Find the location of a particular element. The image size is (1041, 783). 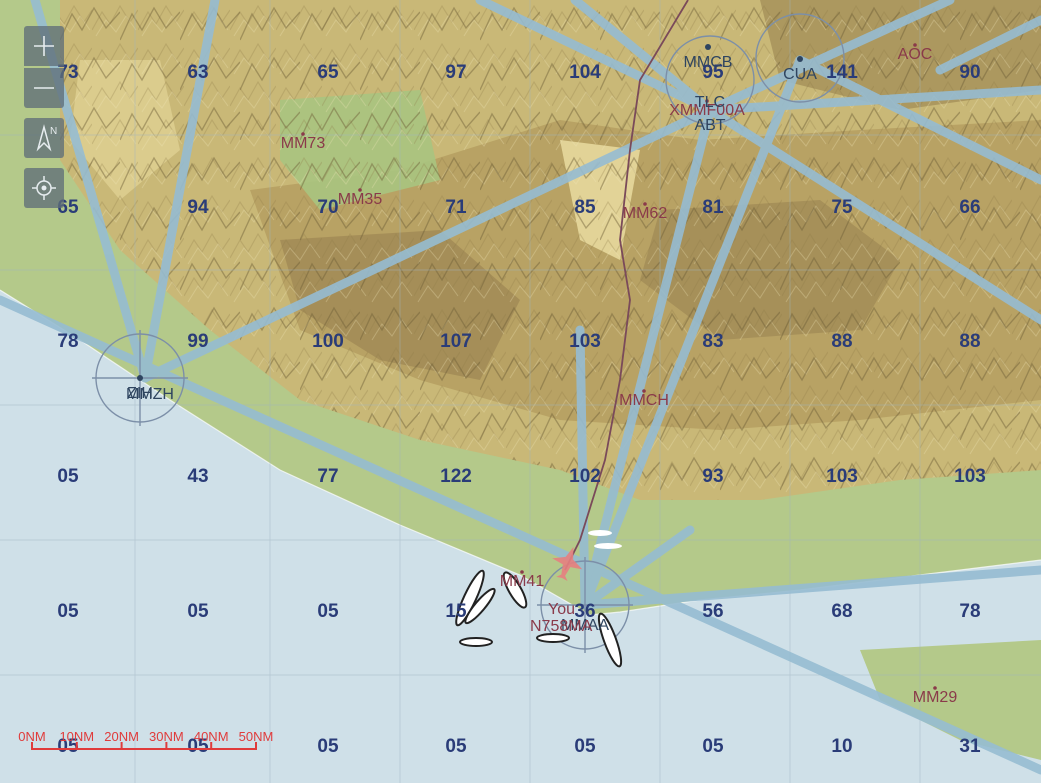

locate-button is located at coordinates (44, 188).